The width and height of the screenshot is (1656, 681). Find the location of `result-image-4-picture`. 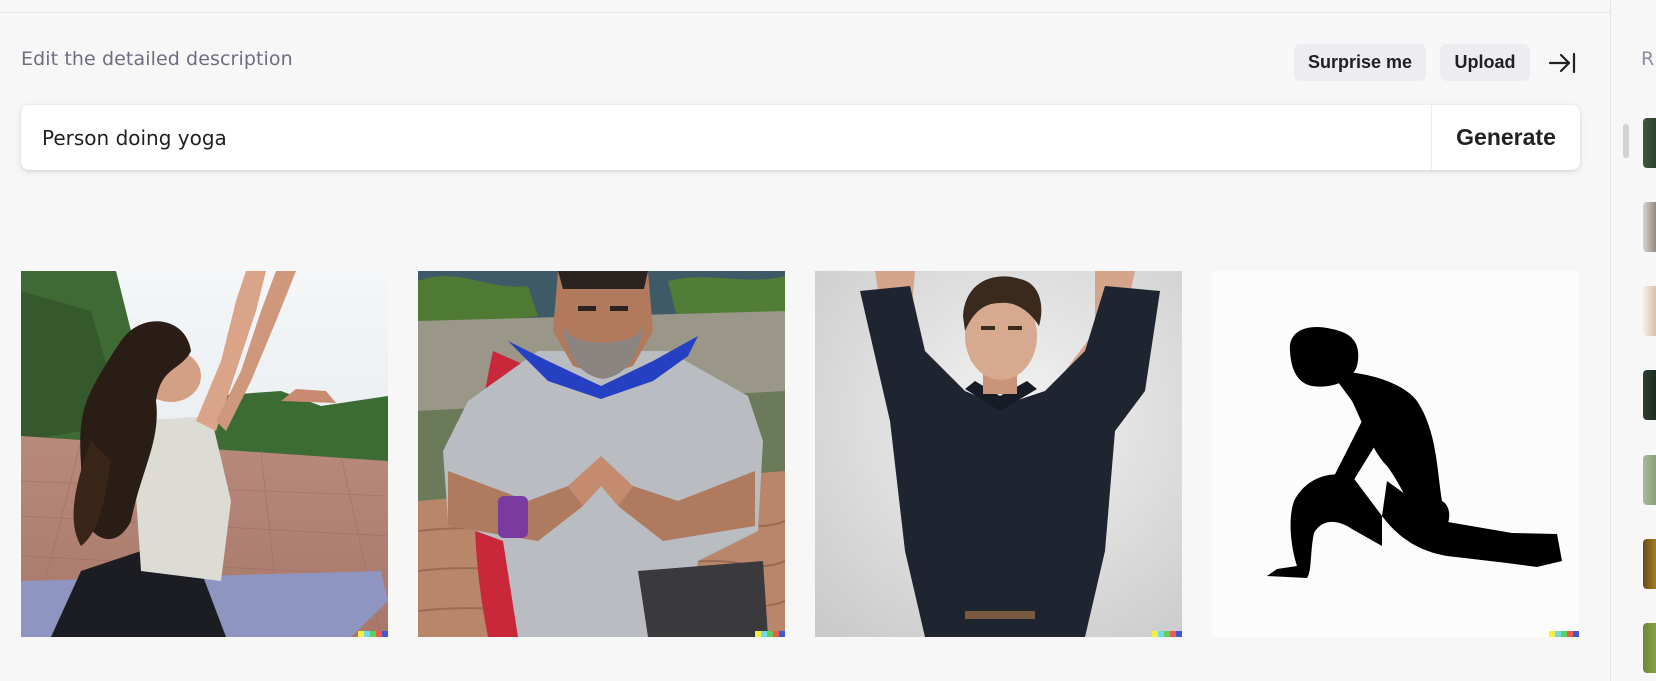

result-image-4-picture is located at coordinates (1395, 454).